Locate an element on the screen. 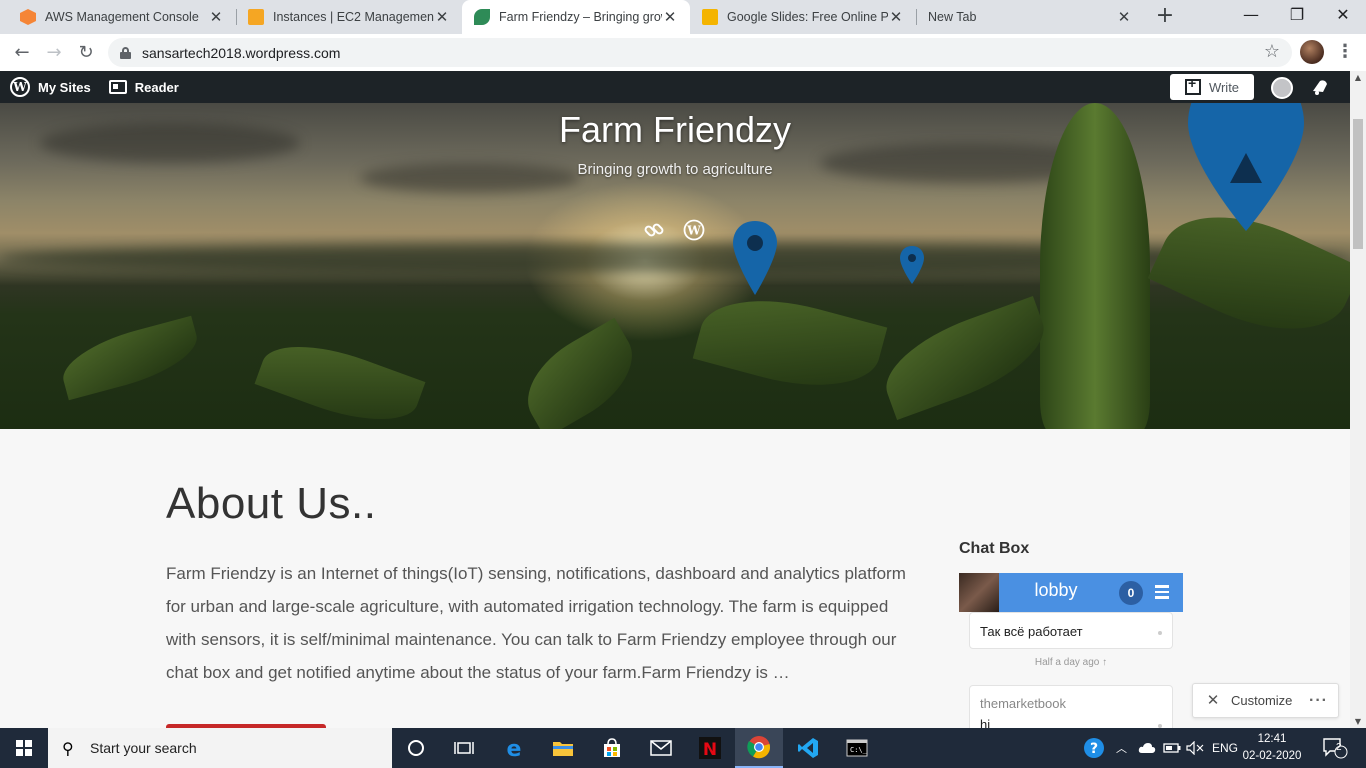 This screenshot has width=1366, height=768. scrollbar-thumb is located at coordinates (1358, 184).